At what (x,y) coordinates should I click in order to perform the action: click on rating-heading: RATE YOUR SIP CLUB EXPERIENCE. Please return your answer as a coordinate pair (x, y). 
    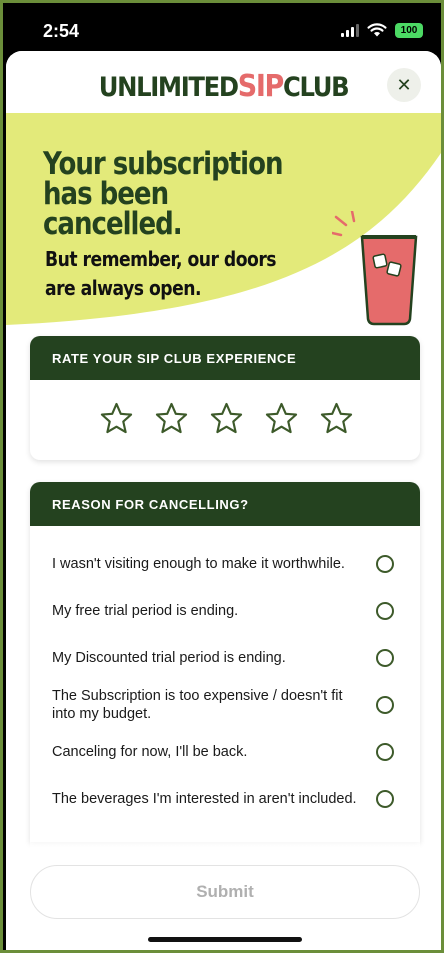
    Looking at the image, I should click on (225, 358).